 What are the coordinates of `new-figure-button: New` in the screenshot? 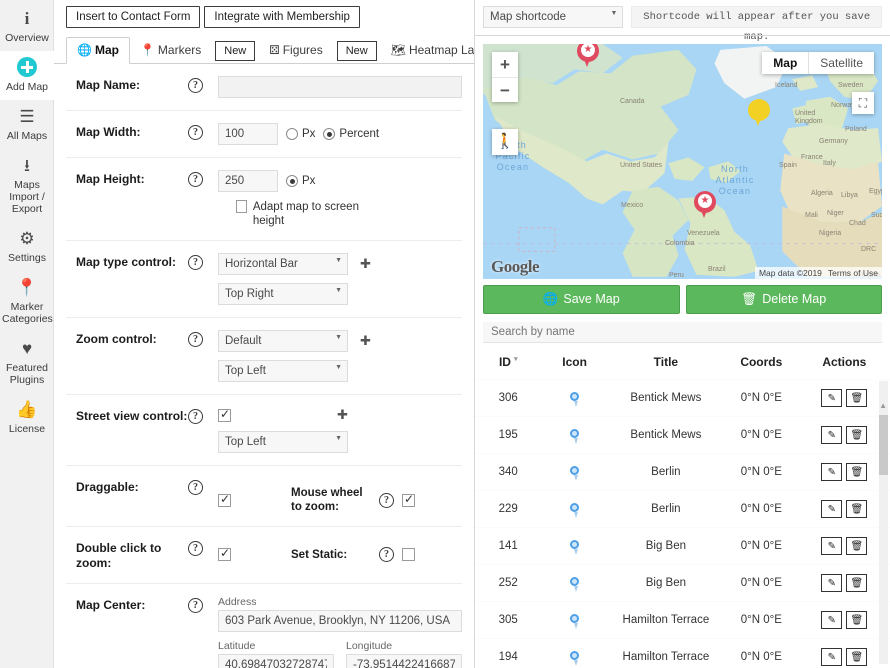 It's located at (356, 51).